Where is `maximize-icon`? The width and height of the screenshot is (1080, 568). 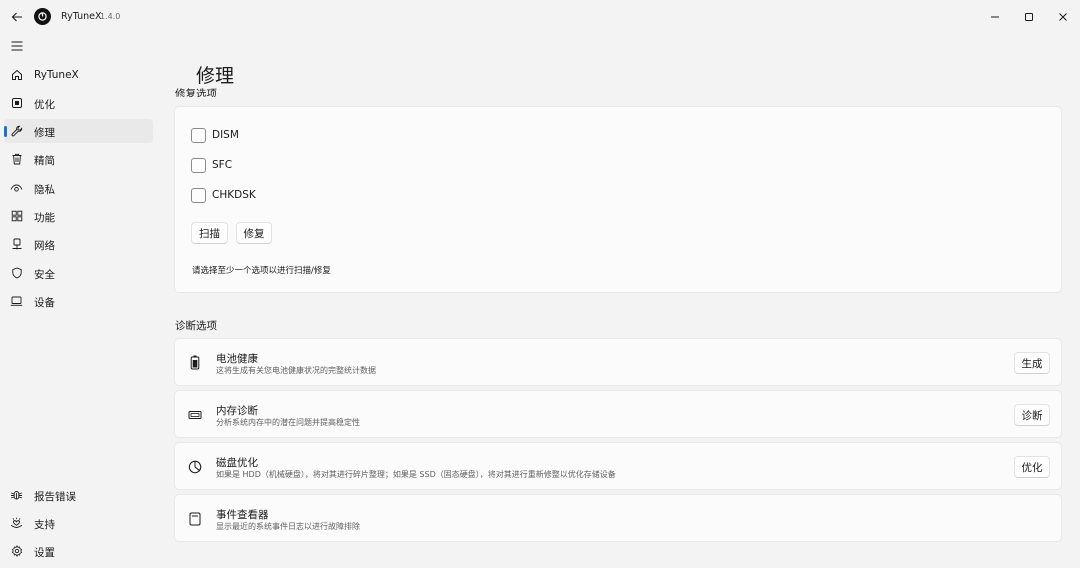
maximize-icon is located at coordinates (1029, 17).